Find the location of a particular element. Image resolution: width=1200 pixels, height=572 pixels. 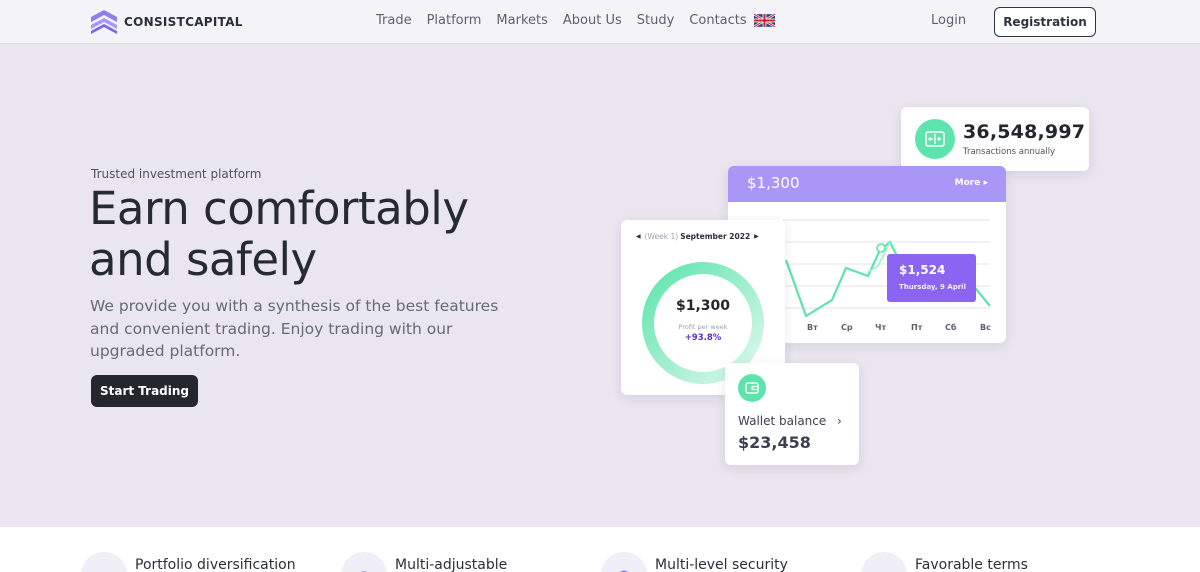

profit-change: +93.8% is located at coordinates (703, 338).